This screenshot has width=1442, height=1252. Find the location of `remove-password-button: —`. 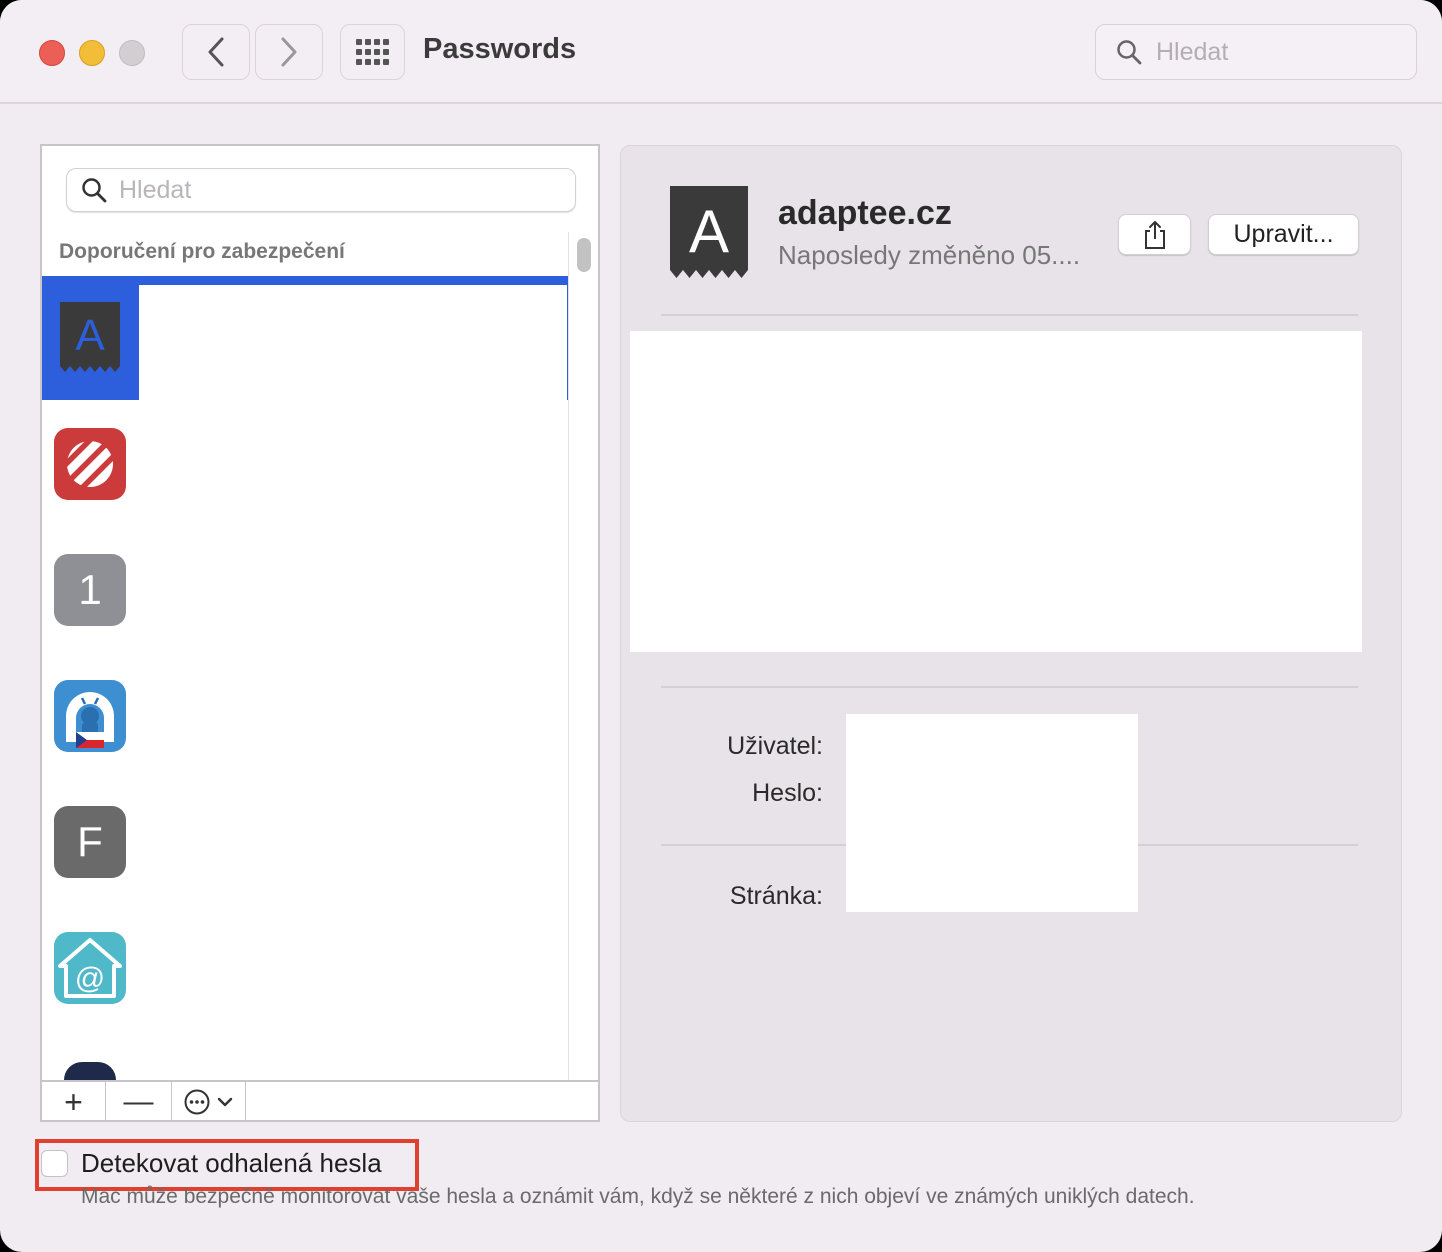

remove-password-button: — is located at coordinates (139, 1102).